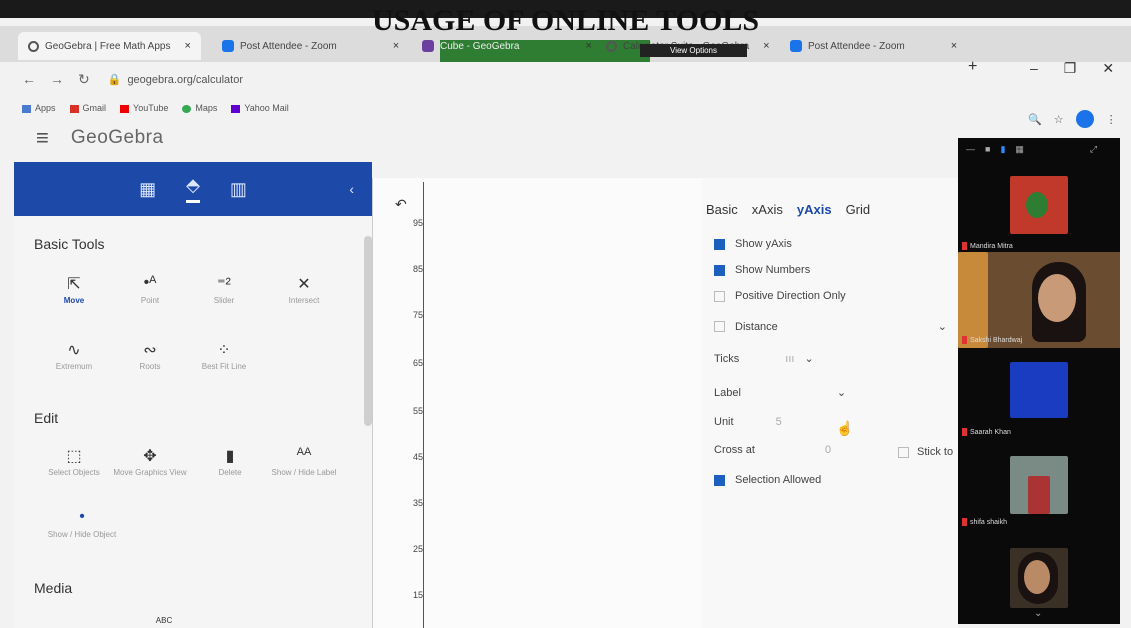 The height and width of the screenshot is (628, 1131). What do you see at coordinates (828, 450) in the screenshot?
I see `cross-at-field: 0` at bounding box center [828, 450].